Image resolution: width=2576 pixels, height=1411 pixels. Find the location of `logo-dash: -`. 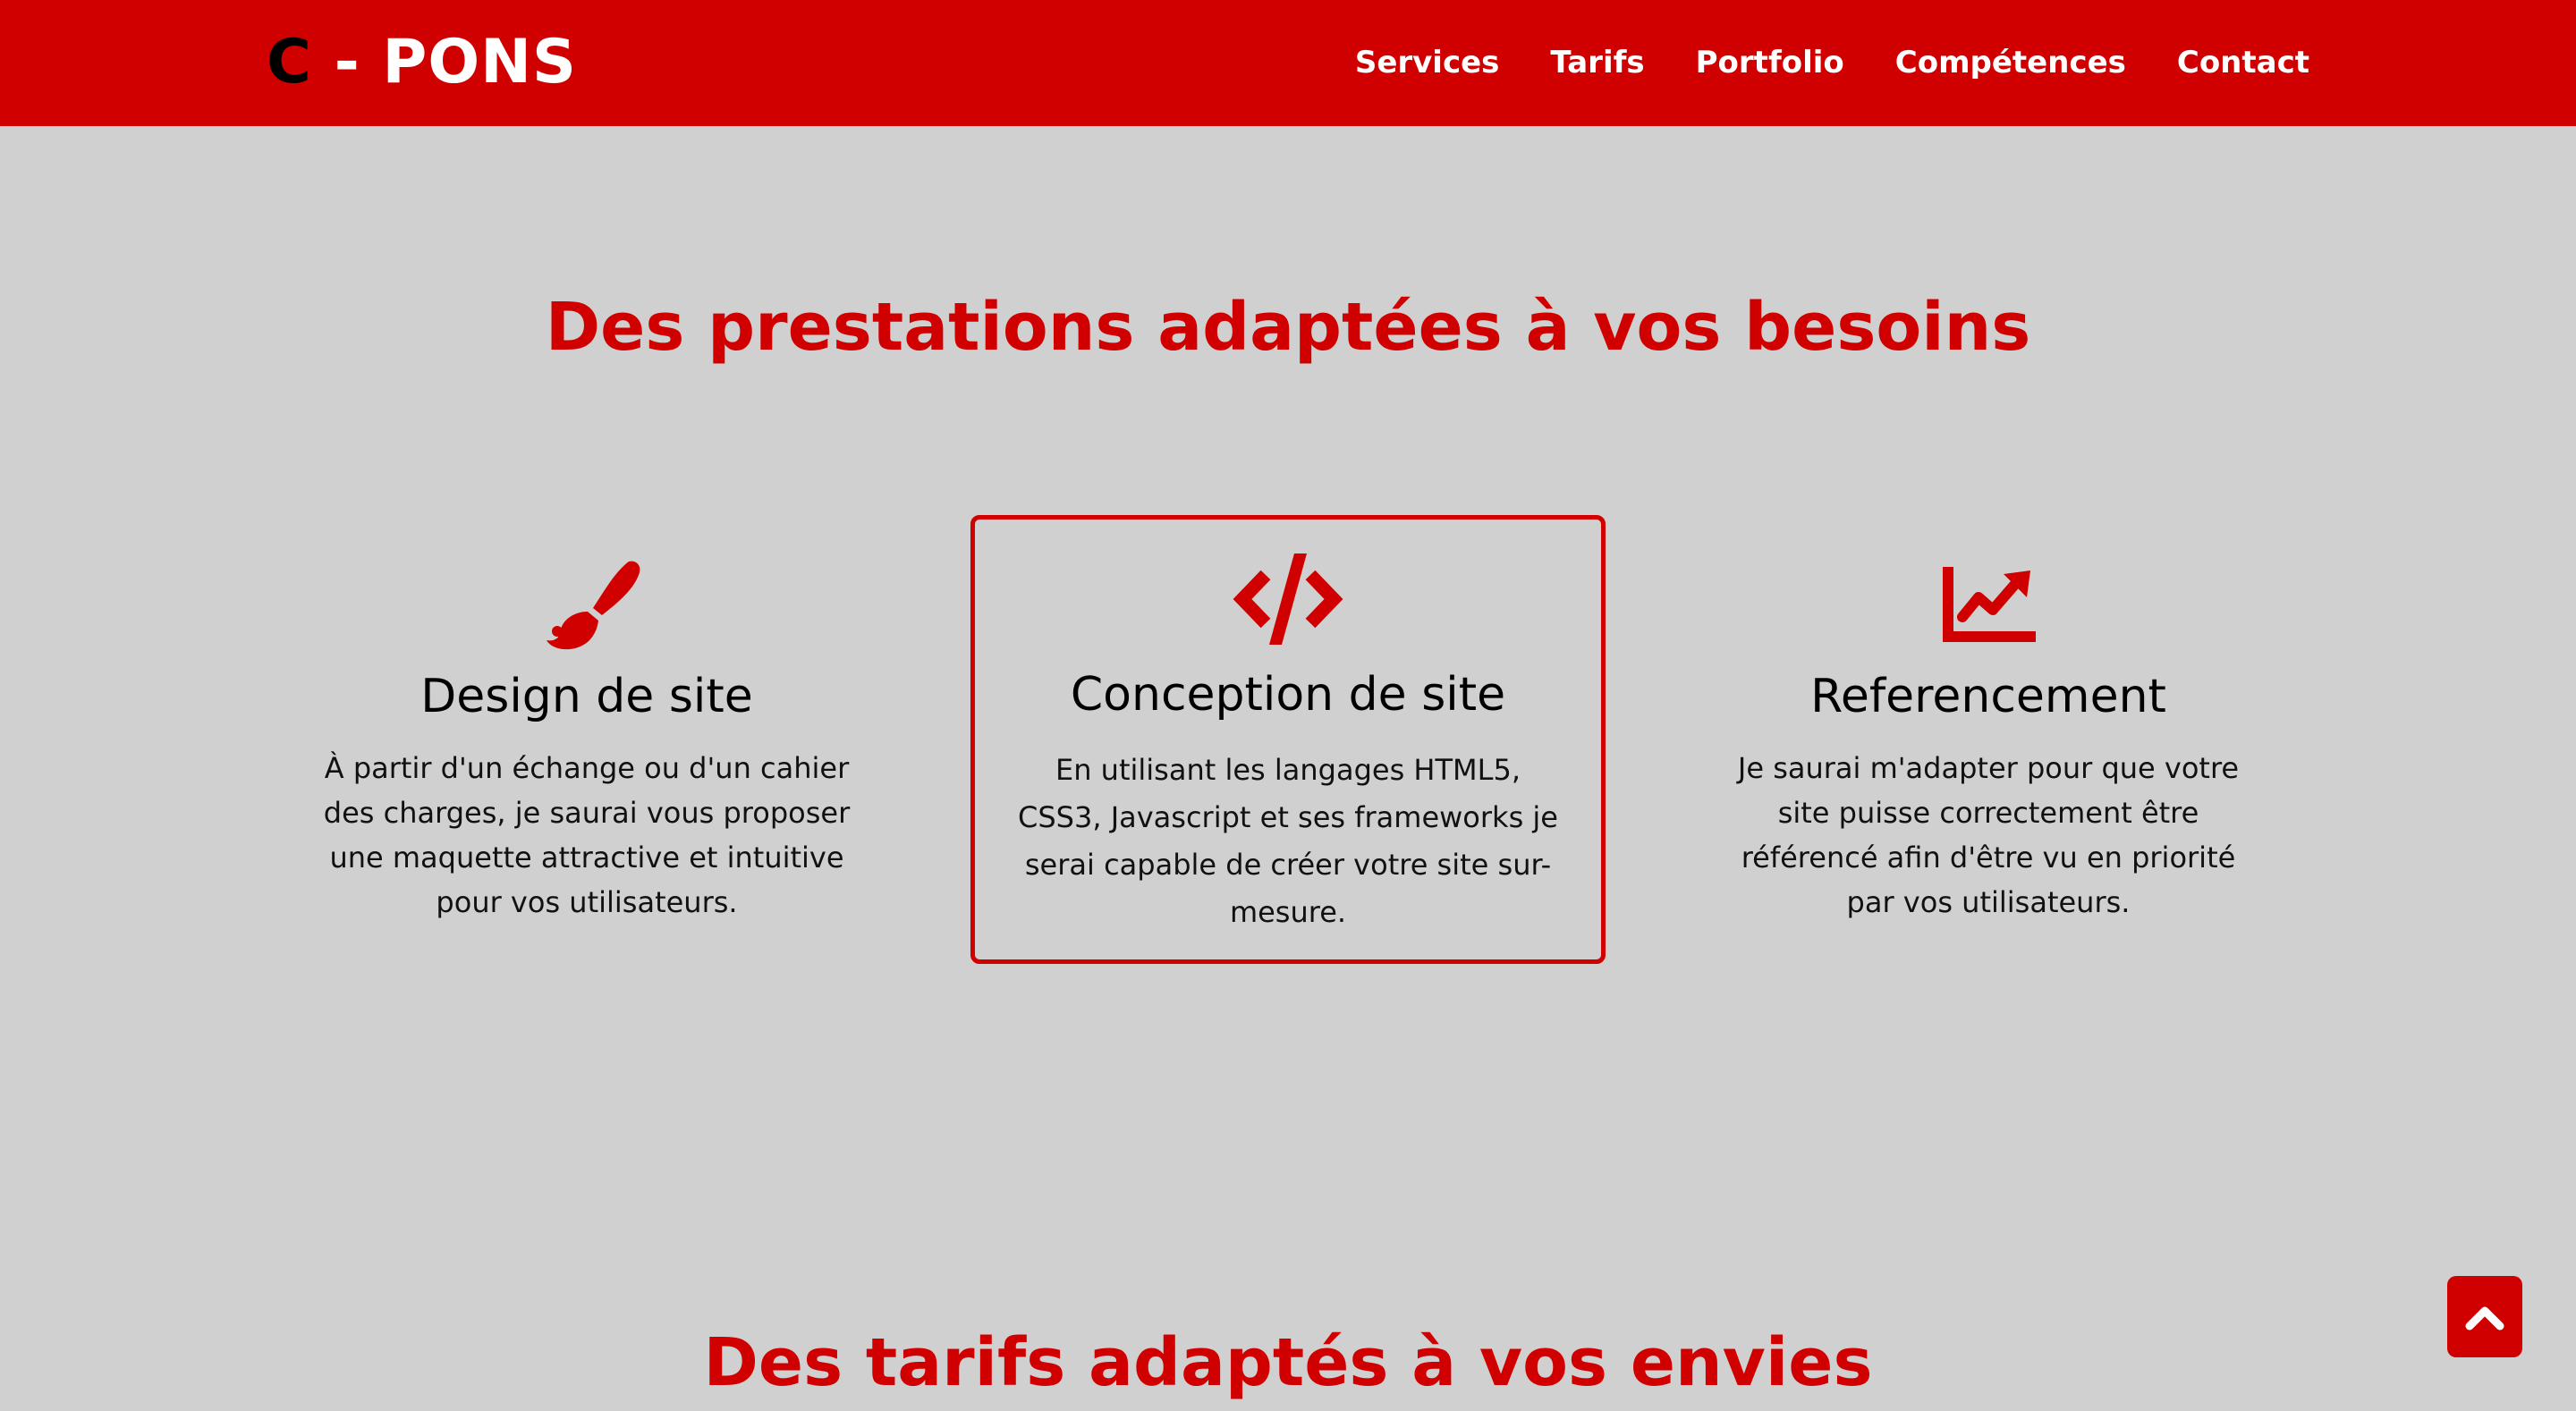

logo-dash: - is located at coordinates (347, 62).